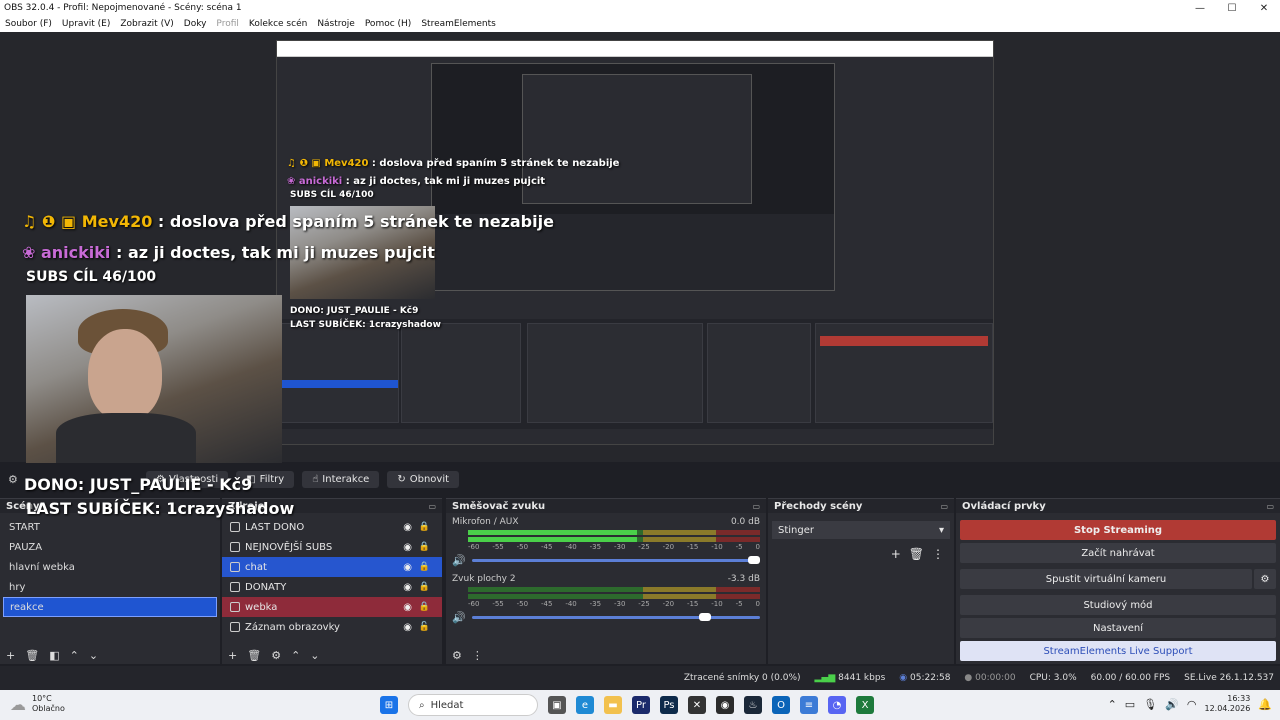  What do you see at coordinates (473, 705) in the screenshot?
I see `search-box: ⌕ Hledat` at bounding box center [473, 705].